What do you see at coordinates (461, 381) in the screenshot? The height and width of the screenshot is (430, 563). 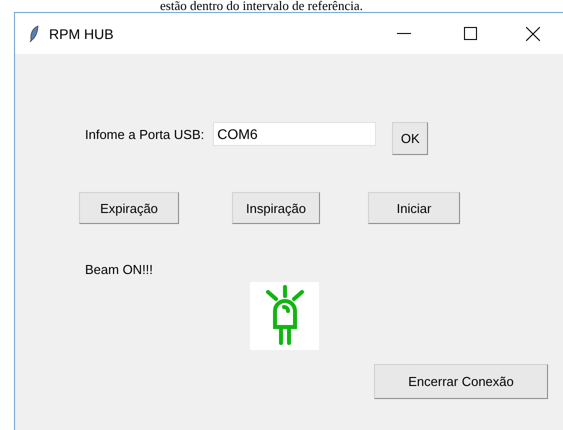 I see `disconnect-button: Encerrar Conexão` at bounding box center [461, 381].